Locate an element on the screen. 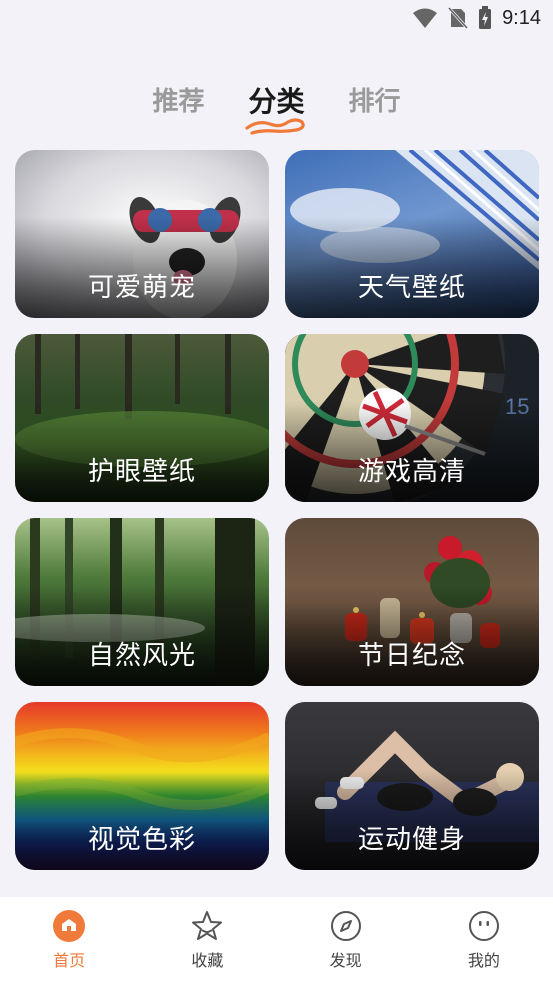 This screenshot has height=983, width=553. home-icon is located at coordinates (69, 926).